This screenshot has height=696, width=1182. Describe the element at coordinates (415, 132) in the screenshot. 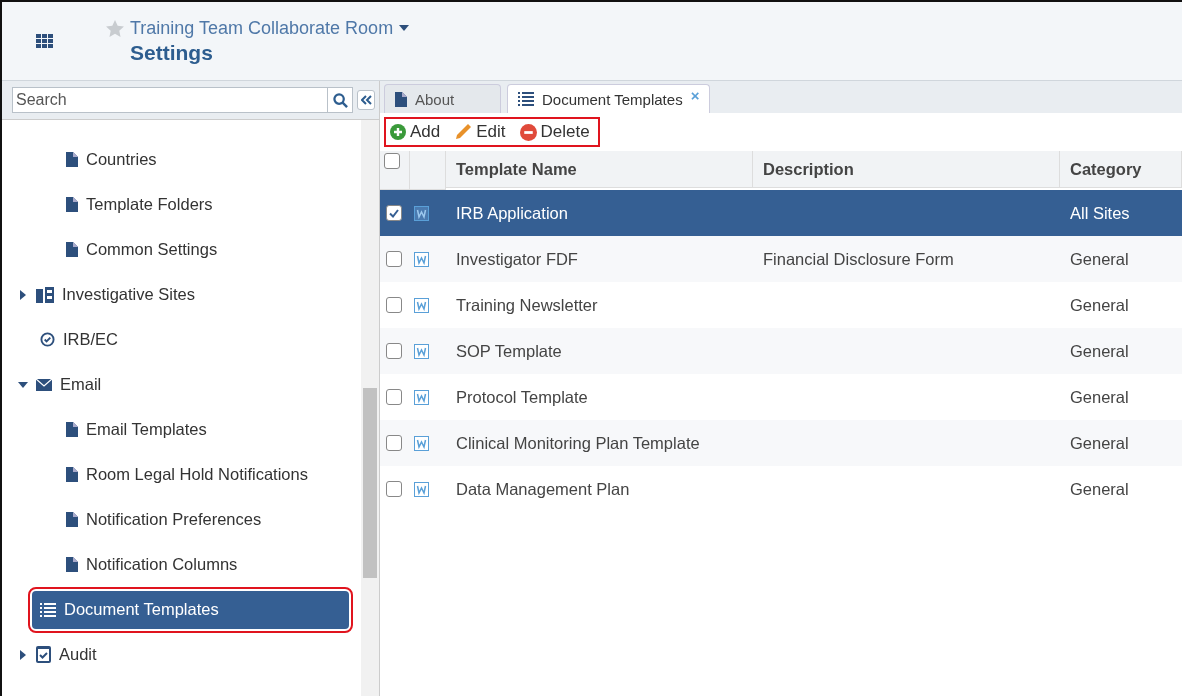

I see `toolbar-button: Add` at that location.